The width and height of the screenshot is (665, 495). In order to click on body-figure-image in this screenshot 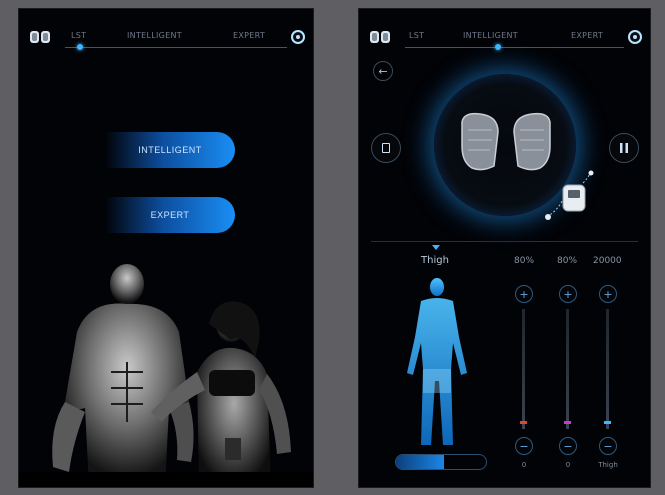, I will do `click(437, 363)`.